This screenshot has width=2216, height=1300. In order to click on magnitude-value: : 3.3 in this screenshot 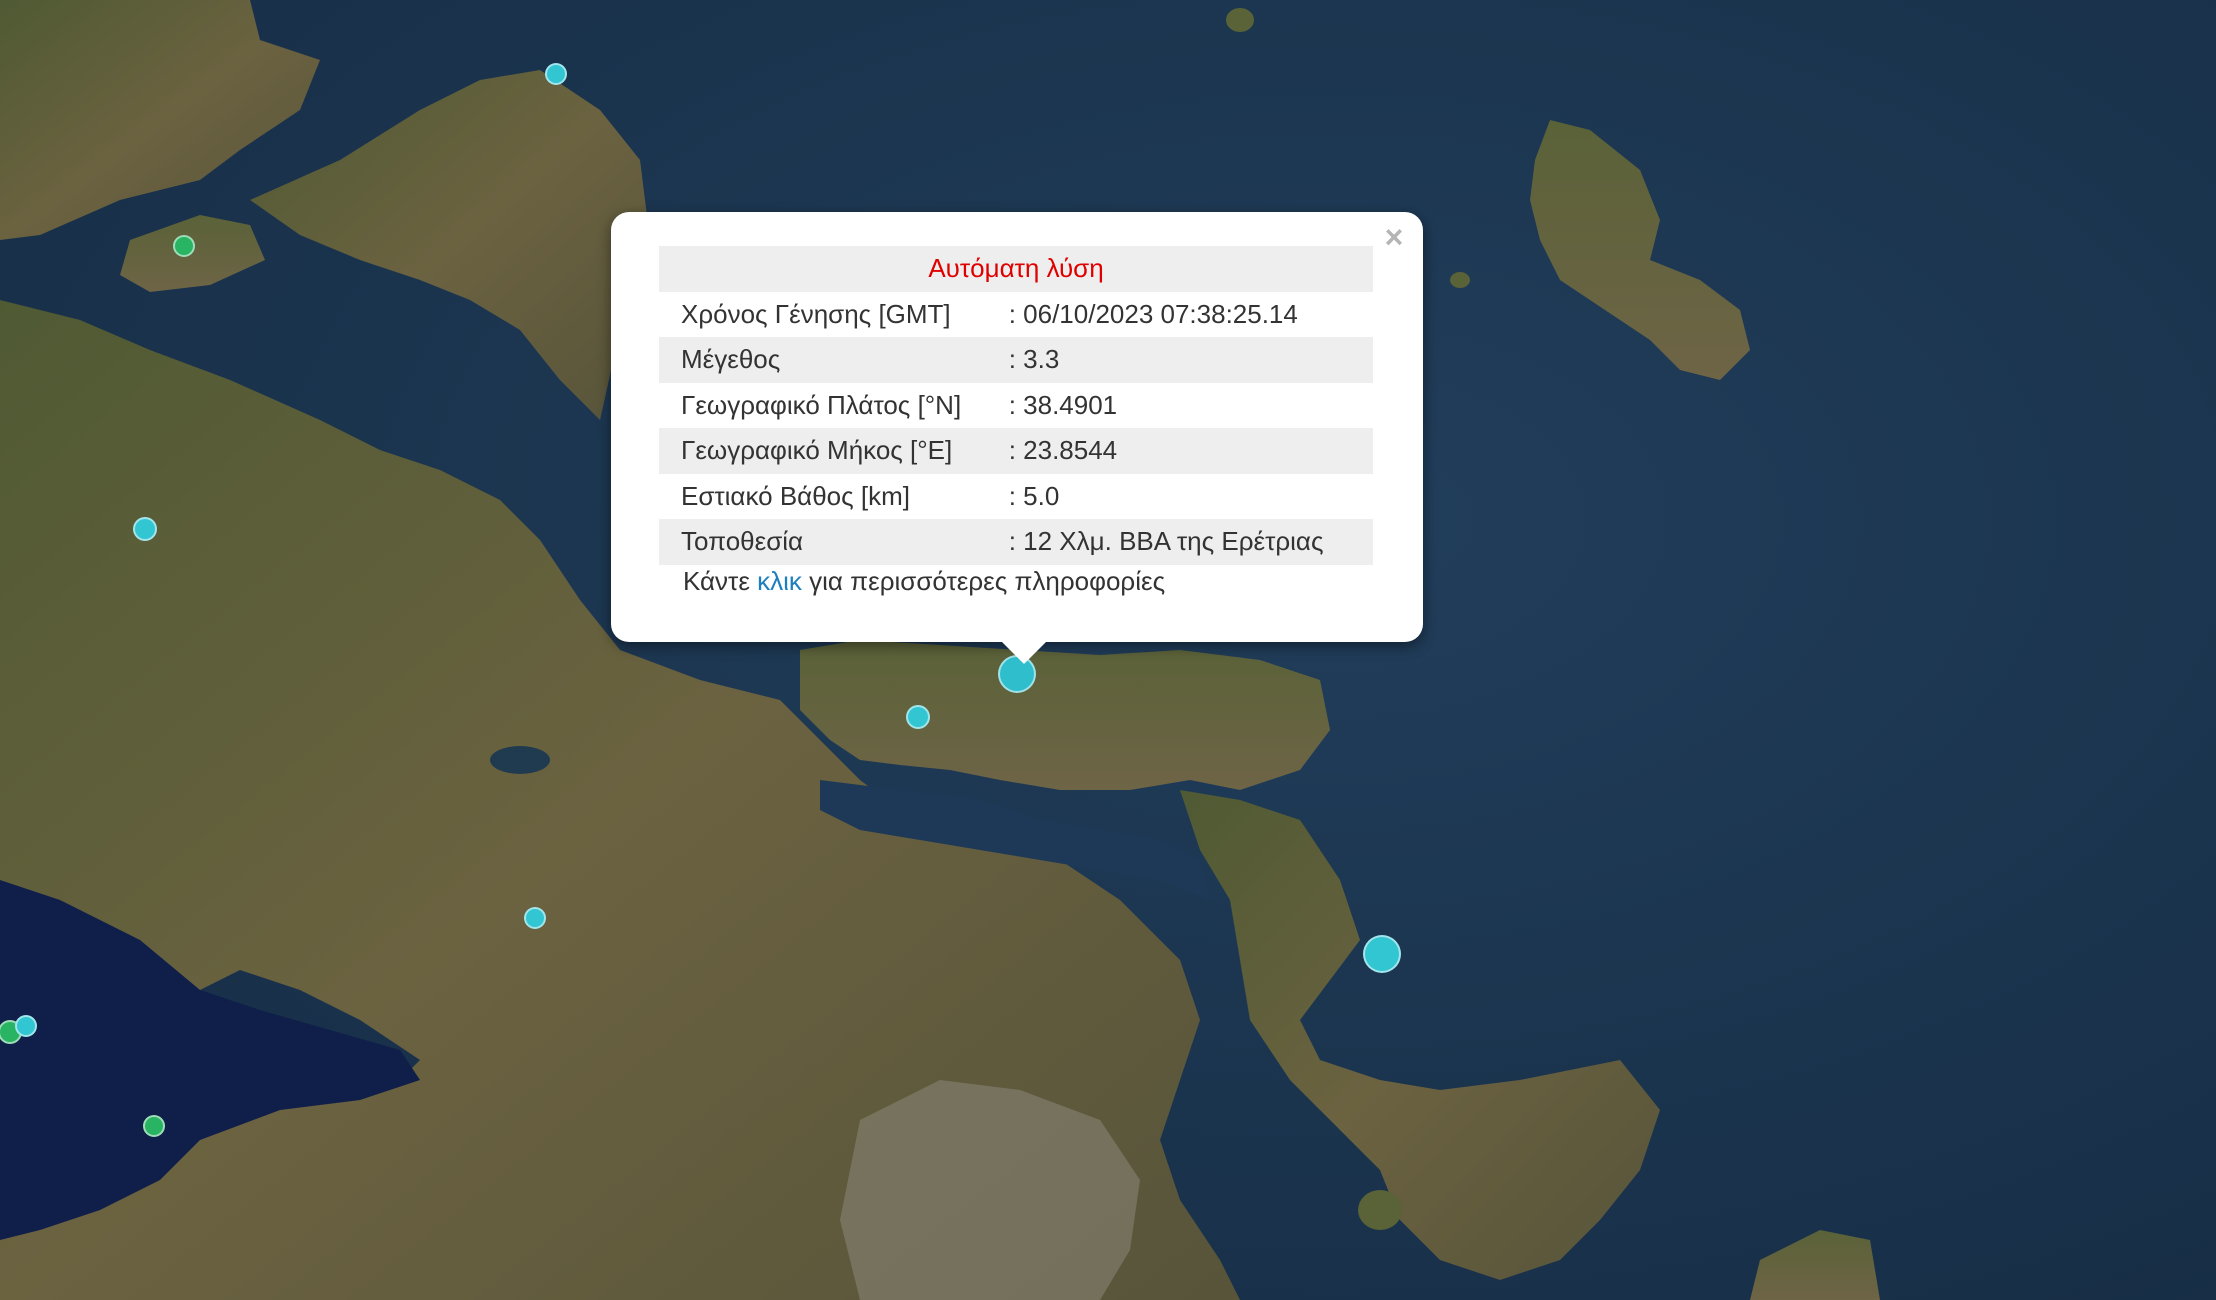, I will do `click(1190, 360)`.